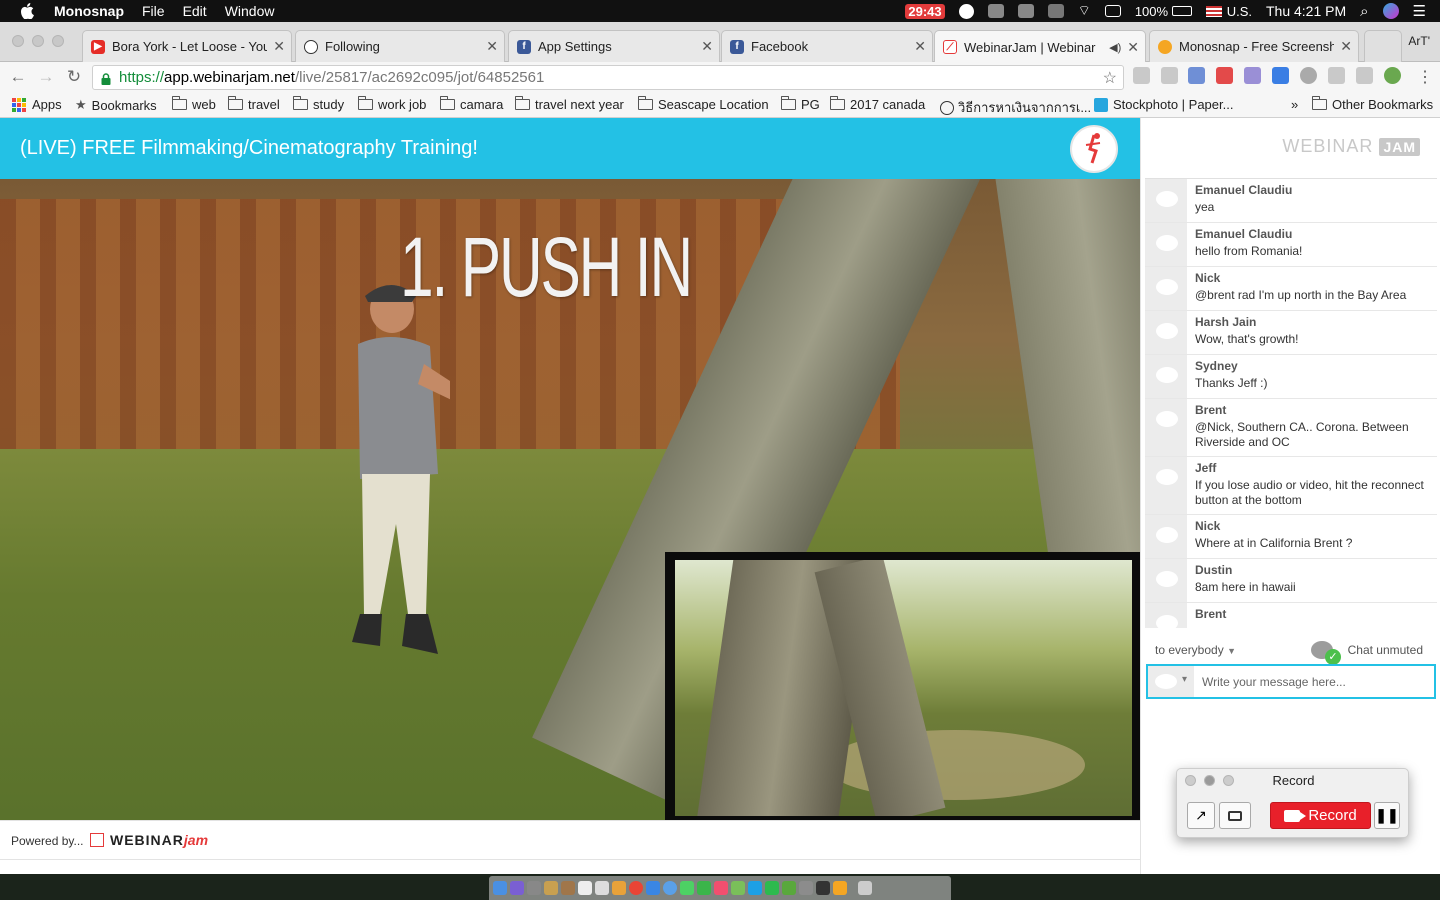 This screenshot has width=1440, height=900. What do you see at coordinates (1366, 653) in the screenshot?
I see `chat-mute-toggle: Chat unmuted` at bounding box center [1366, 653].